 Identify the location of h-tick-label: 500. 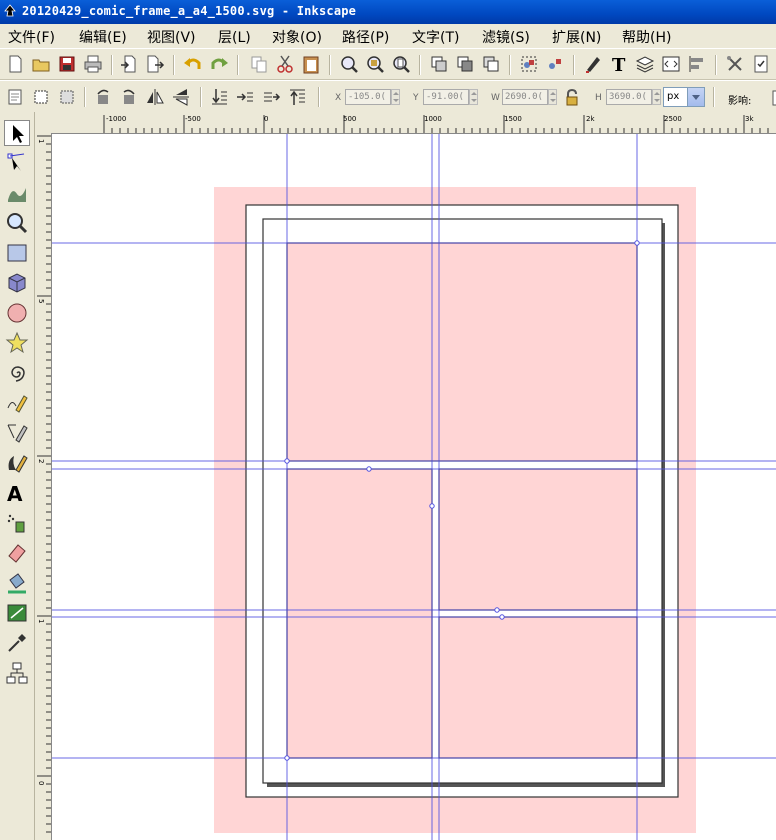
(350, 119).